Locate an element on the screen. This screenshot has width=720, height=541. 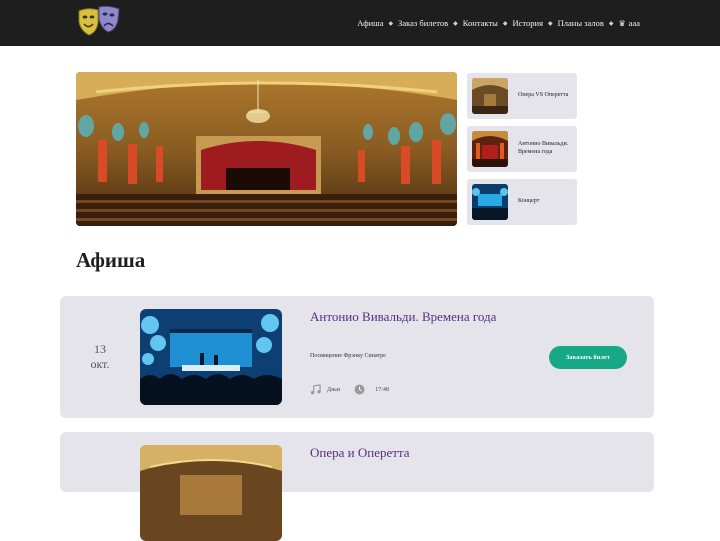
carousel-thumb: Антонио Вивальди. Времена года is located at coordinates (522, 149).